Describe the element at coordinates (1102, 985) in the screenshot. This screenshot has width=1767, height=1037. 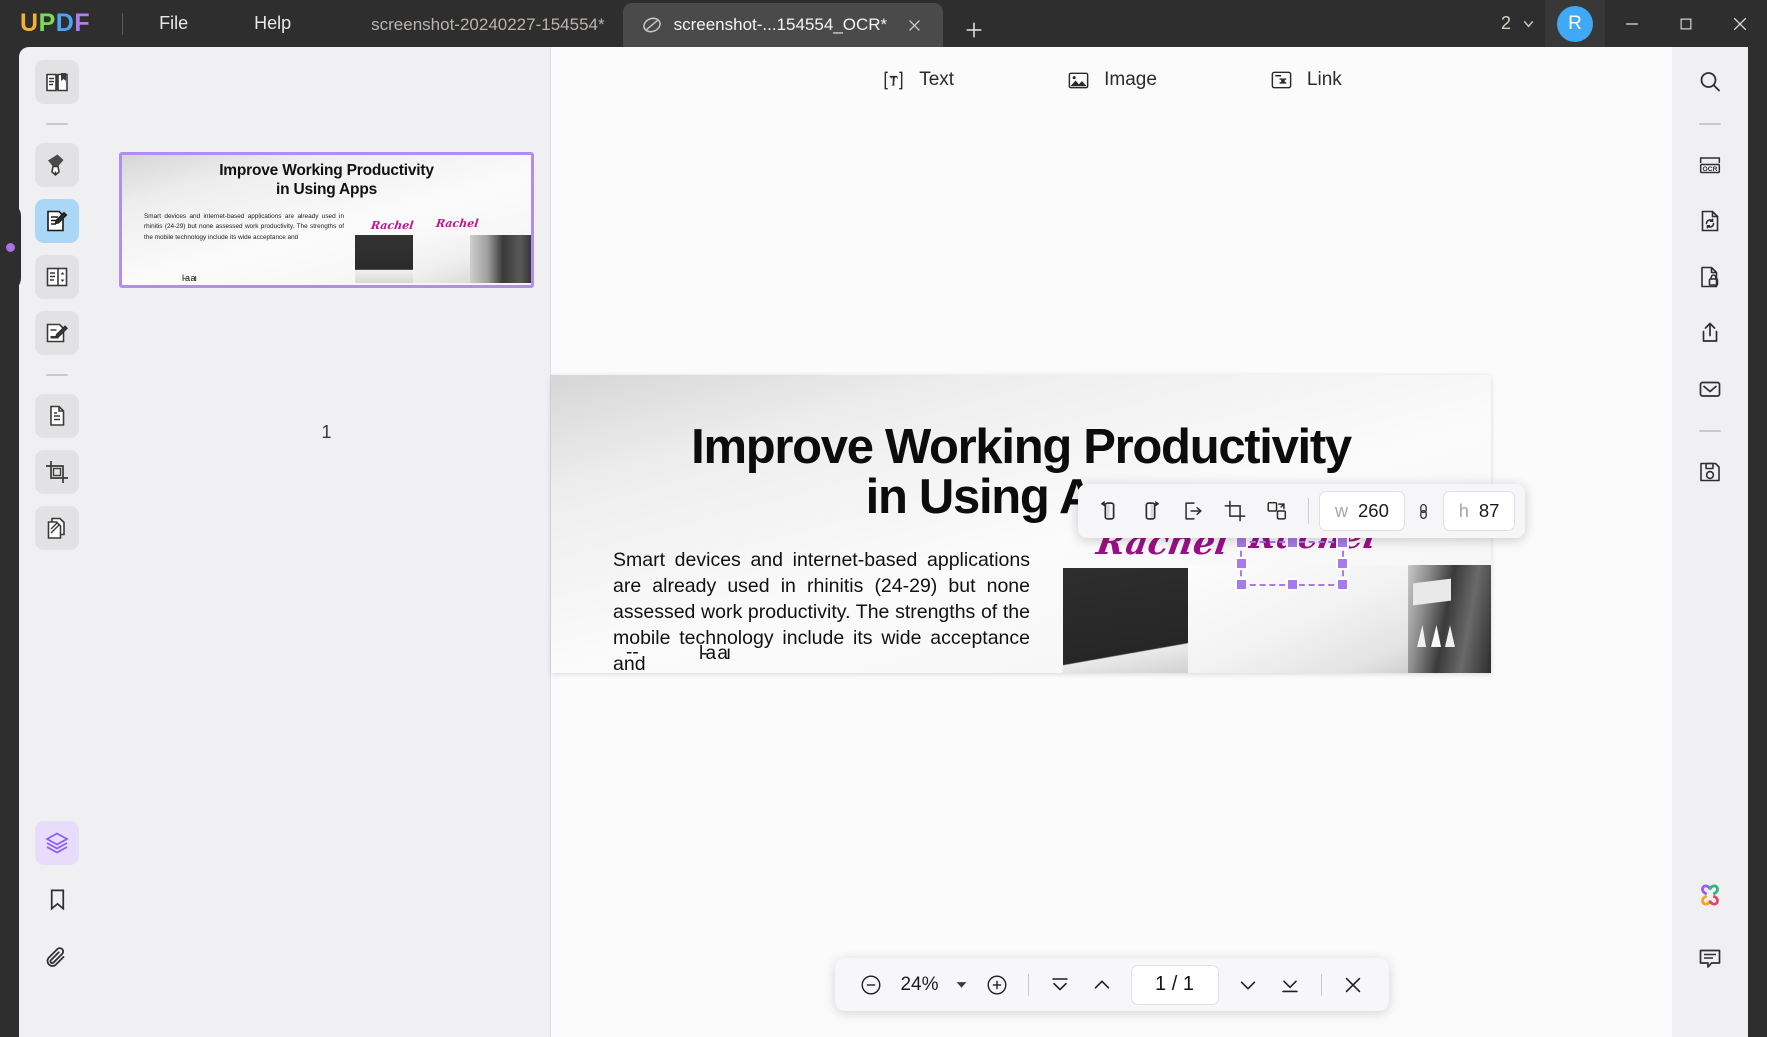
I see `prev-page-button` at that location.